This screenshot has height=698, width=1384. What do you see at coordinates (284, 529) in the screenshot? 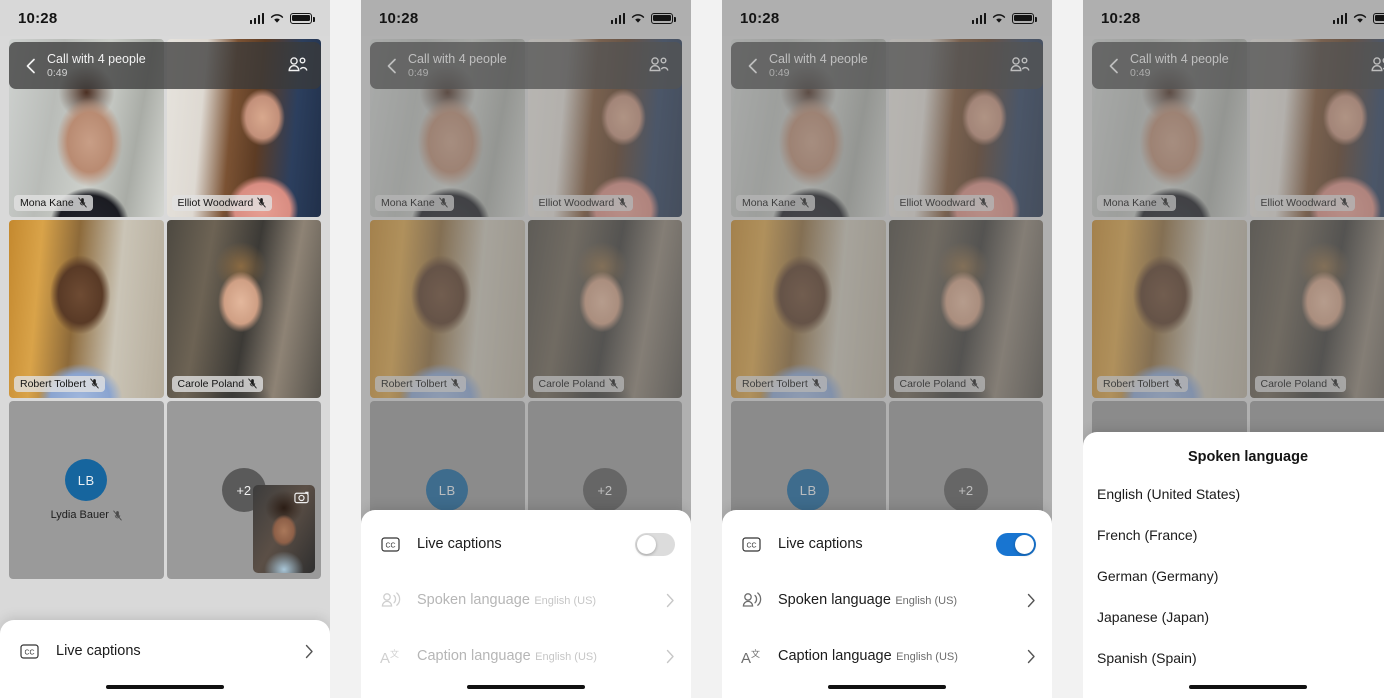
I see `self-view` at bounding box center [284, 529].